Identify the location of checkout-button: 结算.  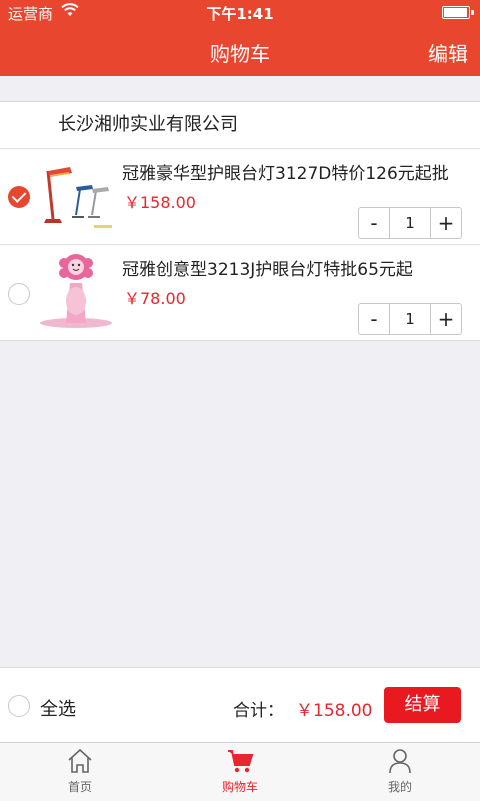
(422, 705).